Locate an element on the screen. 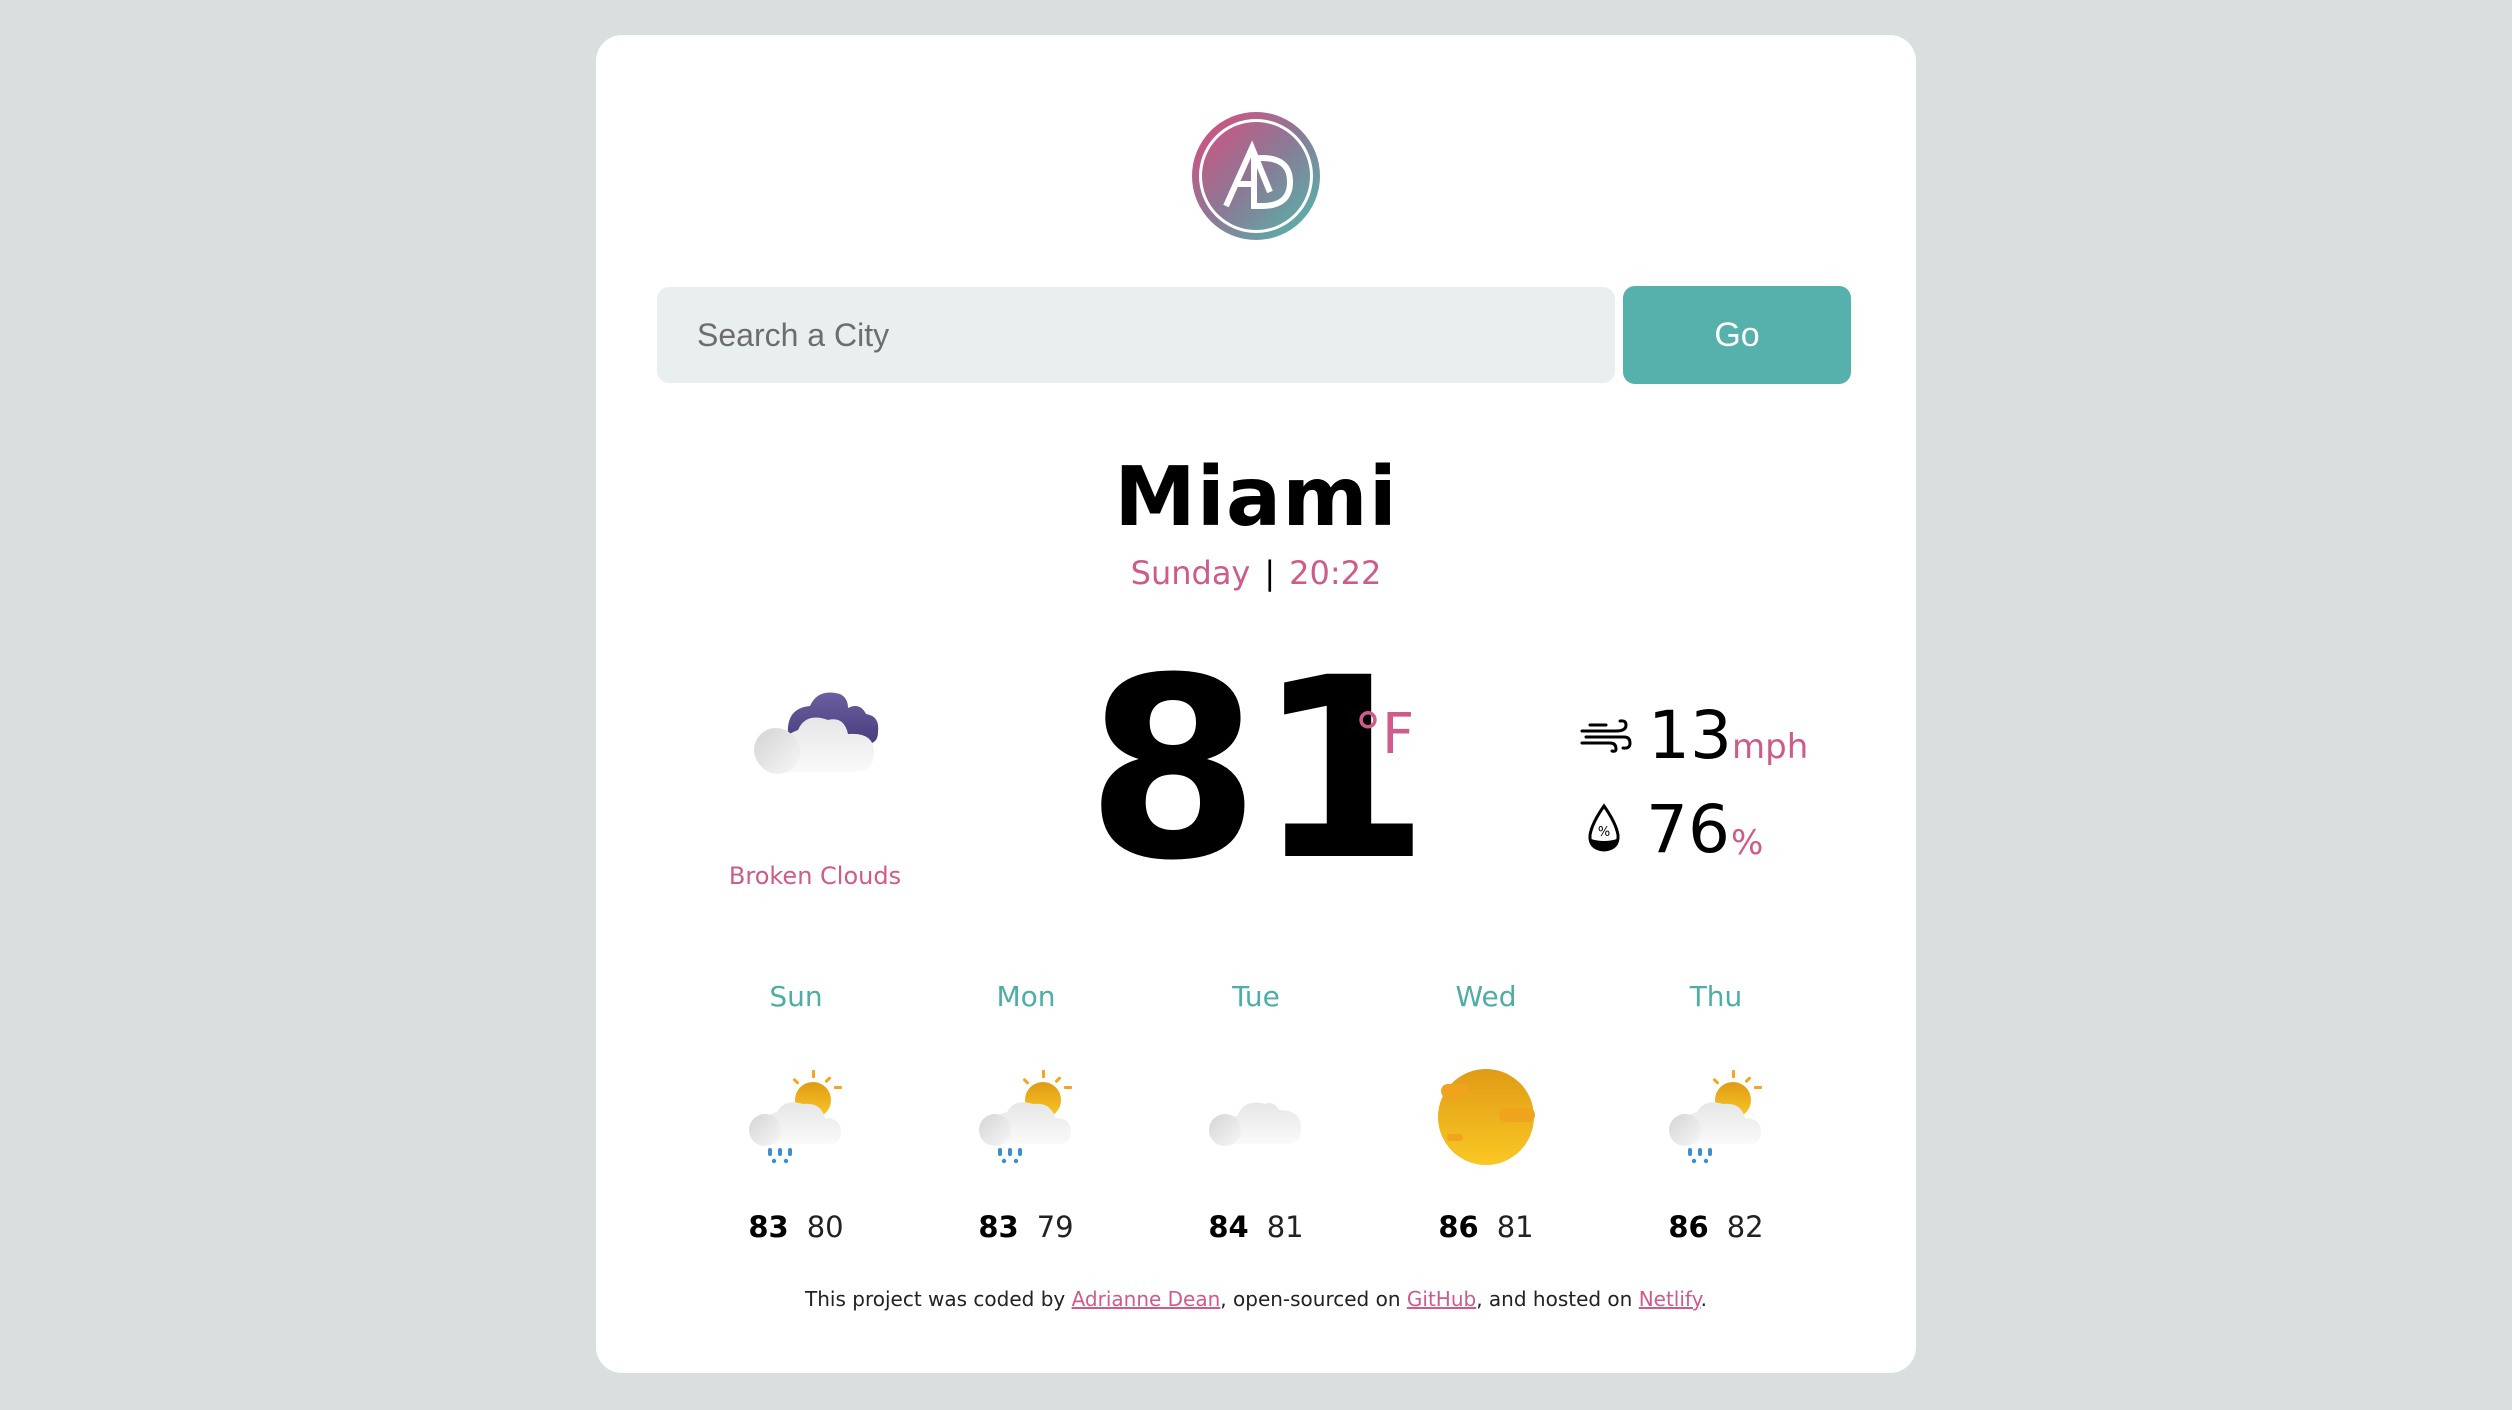  forecast-high: 84 is located at coordinates (1228, 1227).